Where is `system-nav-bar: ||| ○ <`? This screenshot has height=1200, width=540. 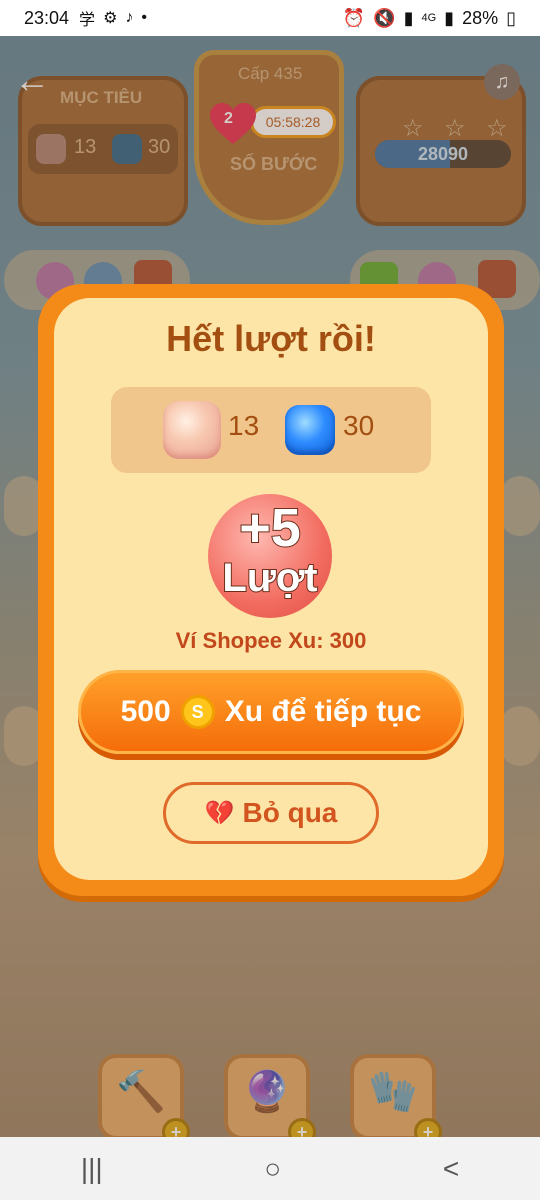
system-nav-bar: ||| ○ < is located at coordinates (270, 1168).